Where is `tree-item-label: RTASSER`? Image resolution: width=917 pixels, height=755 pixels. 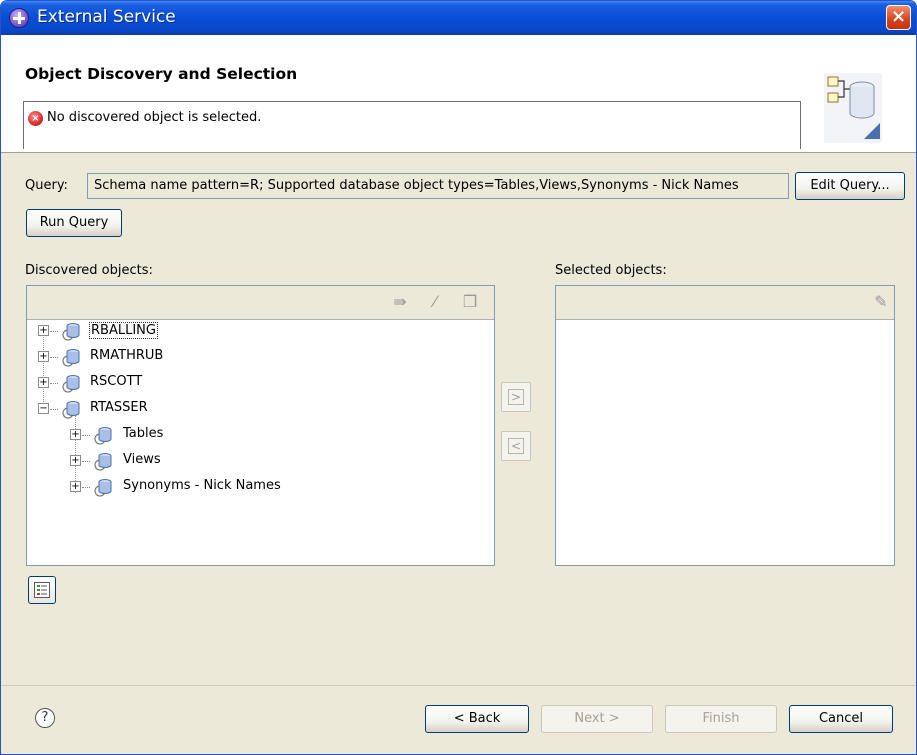
tree-item-label: RTASSER is located at coordinates (119, 407).